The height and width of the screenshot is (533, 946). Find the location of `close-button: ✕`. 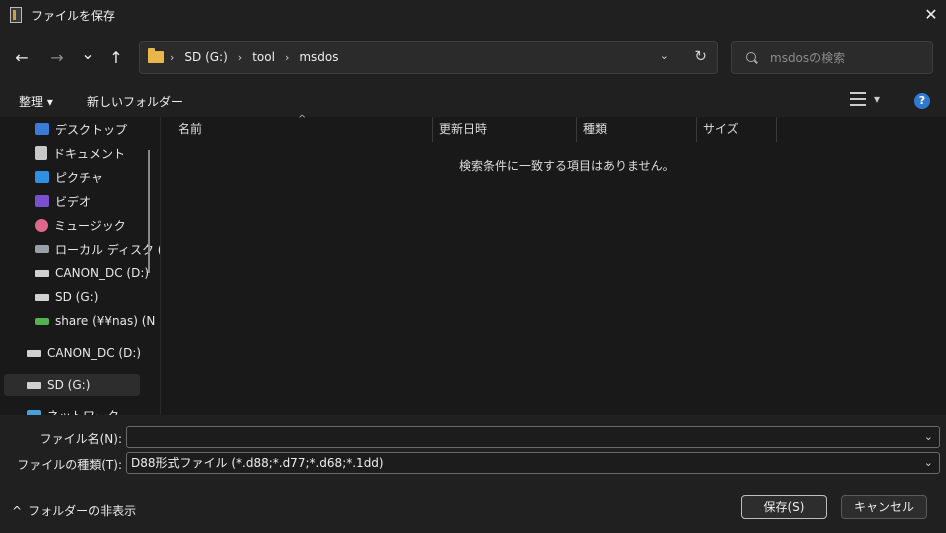

close-button: ✕ is located at coordinates (931, 15).